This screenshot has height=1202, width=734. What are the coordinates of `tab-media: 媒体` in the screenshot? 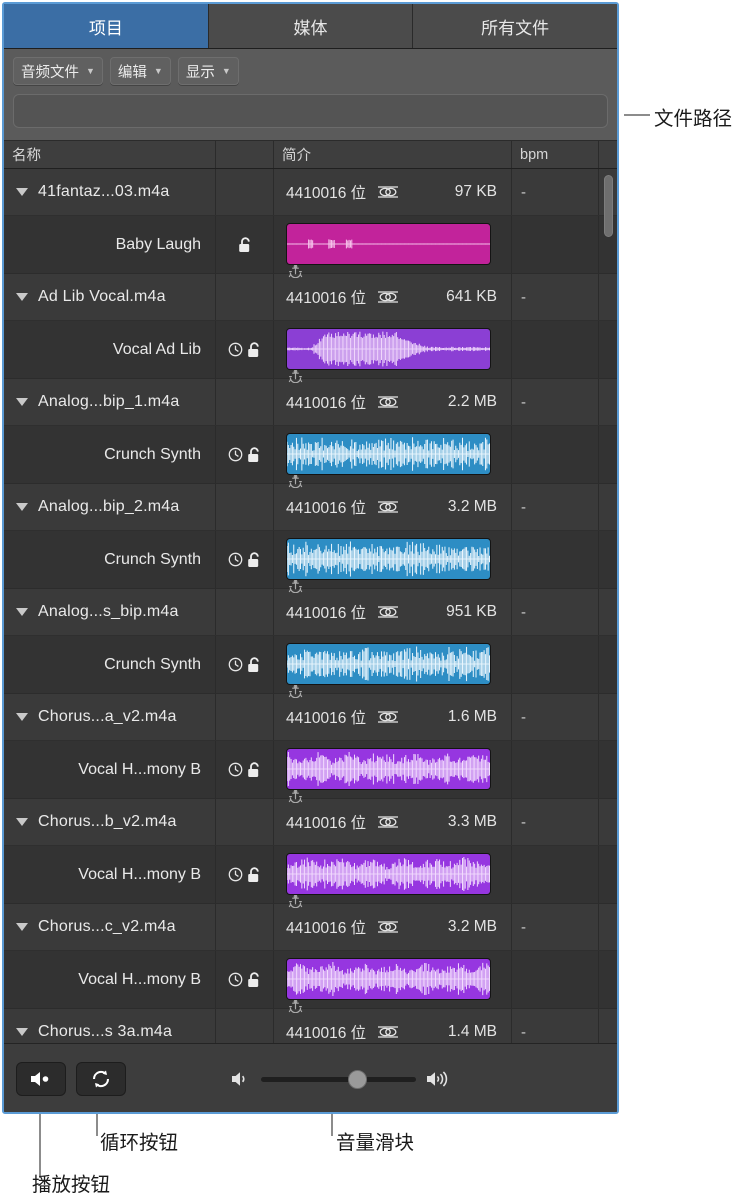 It's located at (311, 26).